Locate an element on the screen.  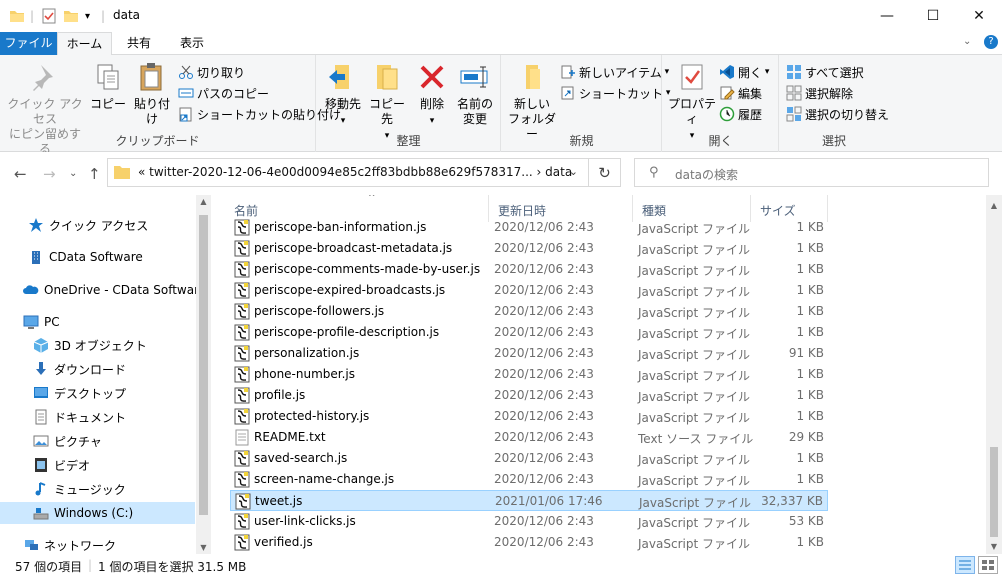
nav-pane-scrollbar: ▲ ▼ is located at coordinates (203, 374).